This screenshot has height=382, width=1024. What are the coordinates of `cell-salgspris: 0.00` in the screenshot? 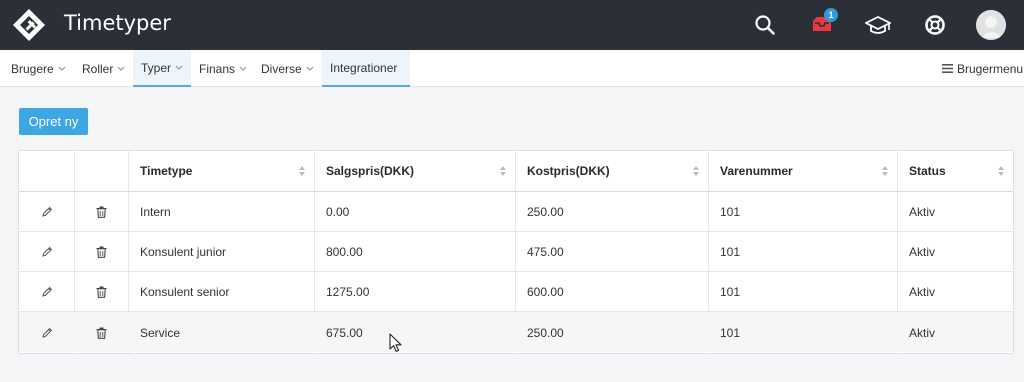 It's located at (338, 212).